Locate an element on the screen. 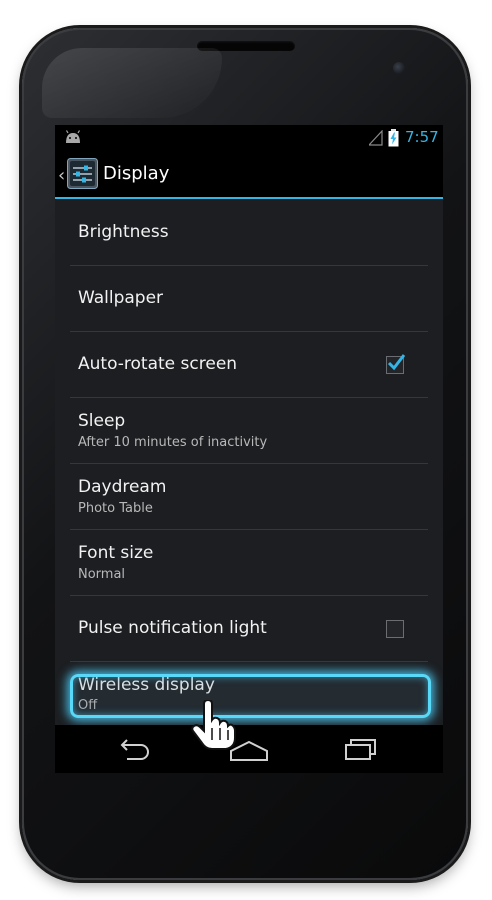  setting-daydream: Daydream Photo Table is located at coordinates (249, 496).